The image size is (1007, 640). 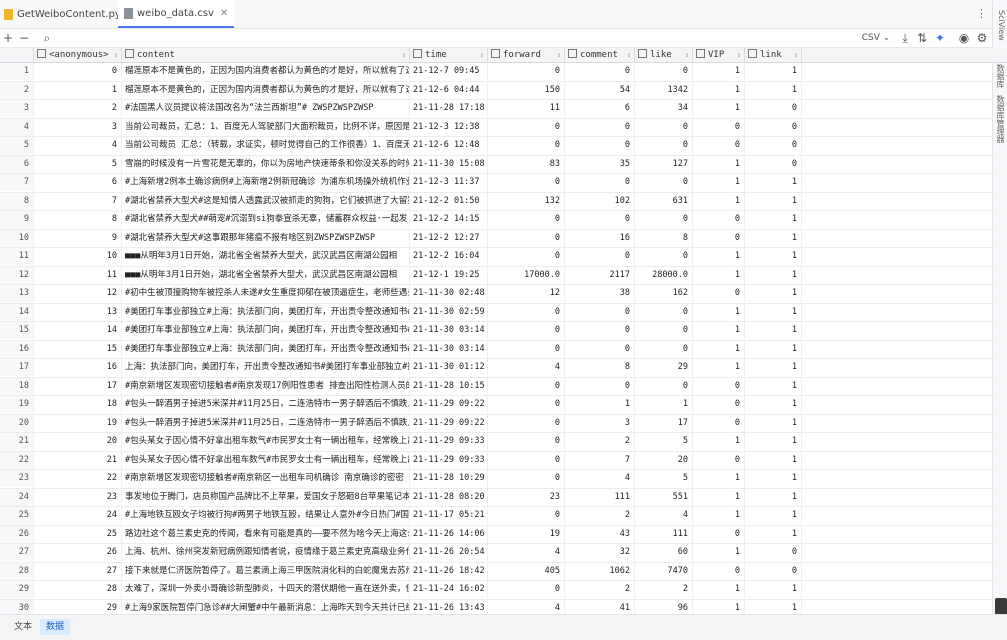 What do you see at coordinates (78, 127) in the screenshot?
I see `anonymous-cell: 3` at bounding box center [78, 127].